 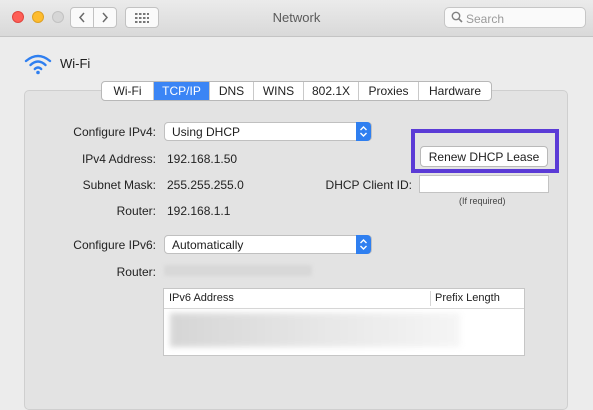 I want to click on dhcp-client-id-field, so click(x=484, y=184).